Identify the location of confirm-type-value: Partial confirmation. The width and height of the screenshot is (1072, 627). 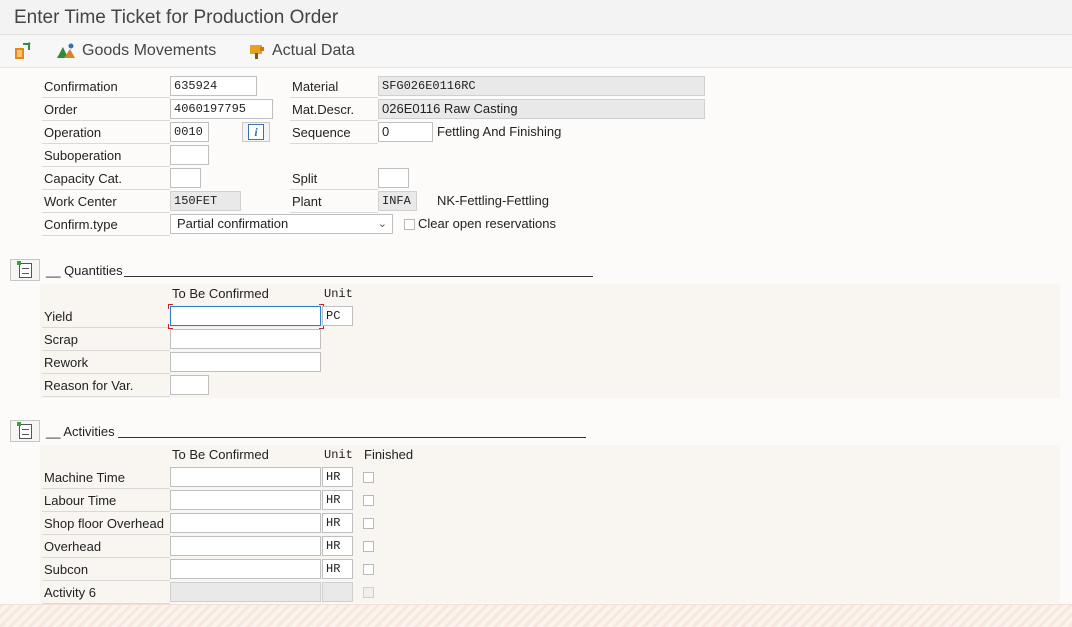
(233, 223).